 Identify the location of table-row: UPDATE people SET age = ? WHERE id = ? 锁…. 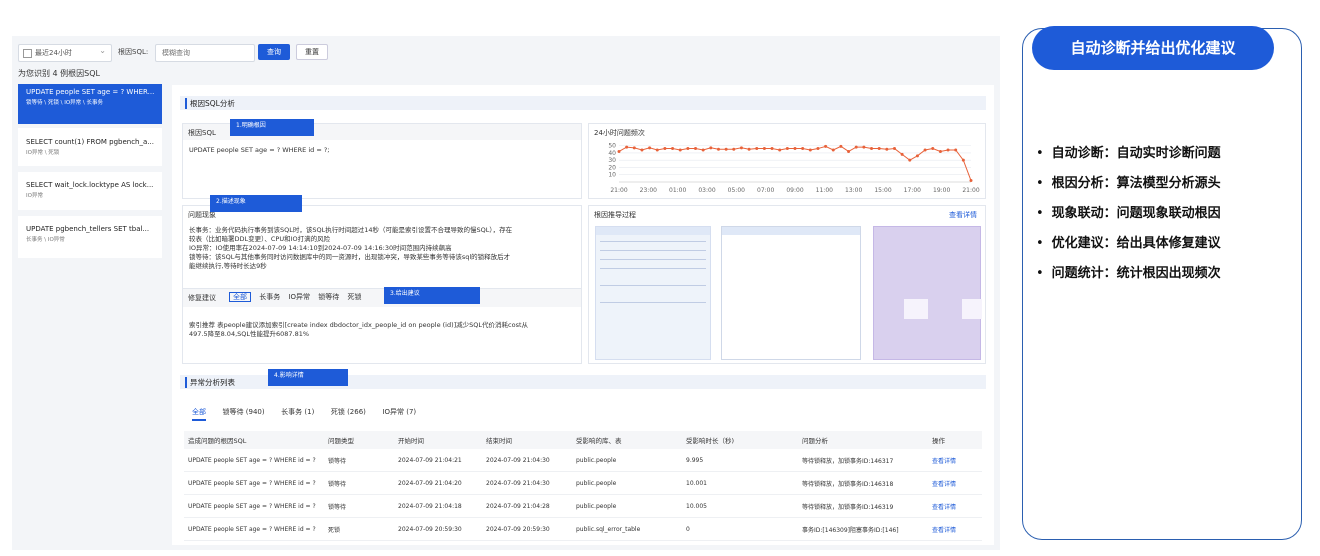
(583, 460).